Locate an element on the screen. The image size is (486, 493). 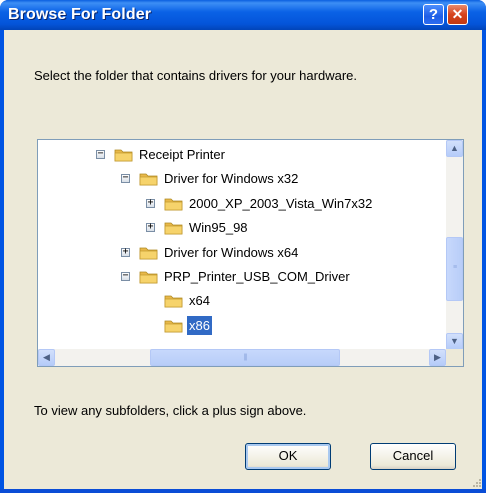
chevron-up-icon: ▲ is located at coordinates (454, 148).